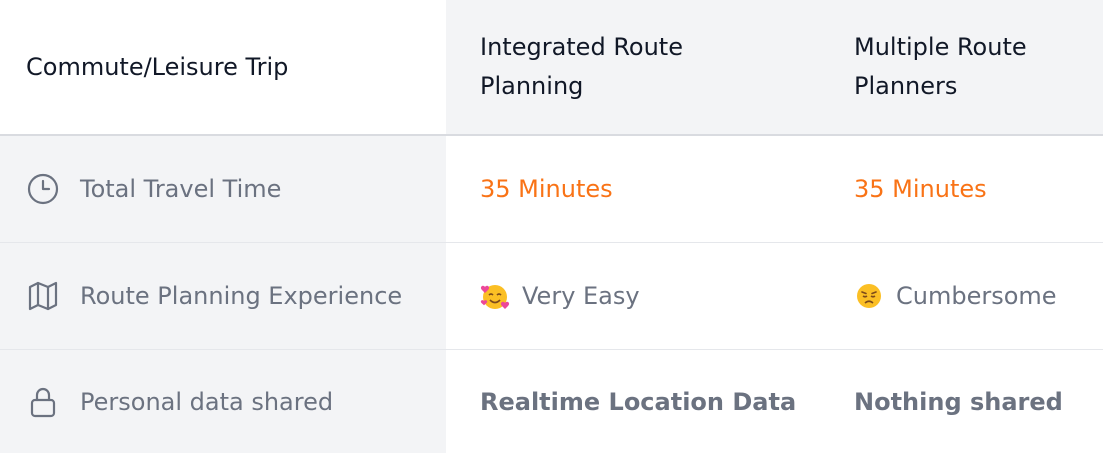 The image size is (1103, 453). Describe the element at coordinates (43, 189) in the screenshot. I see `clock-icon` at that location.